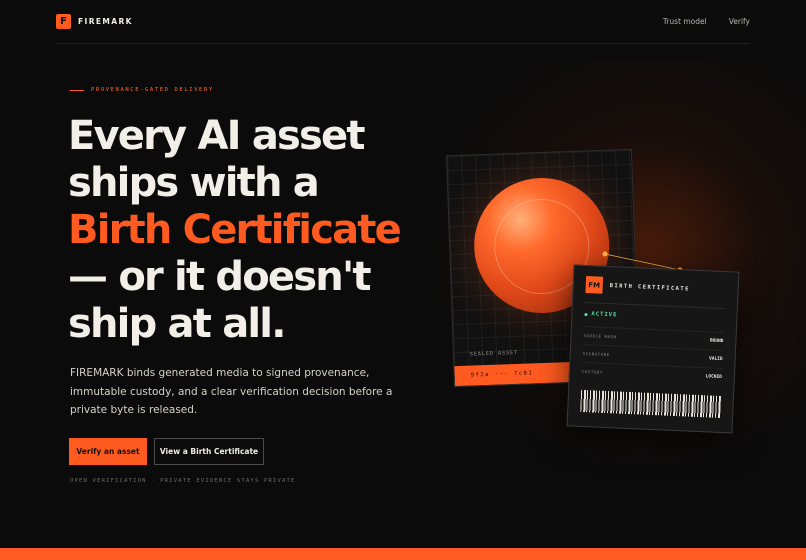 The height and width of the screenshot is (560, 806). What do you see at coordinates (594, 285) in the screenshot?
I see `cert-logo-icon: FM` at bounding box center [594, 285].